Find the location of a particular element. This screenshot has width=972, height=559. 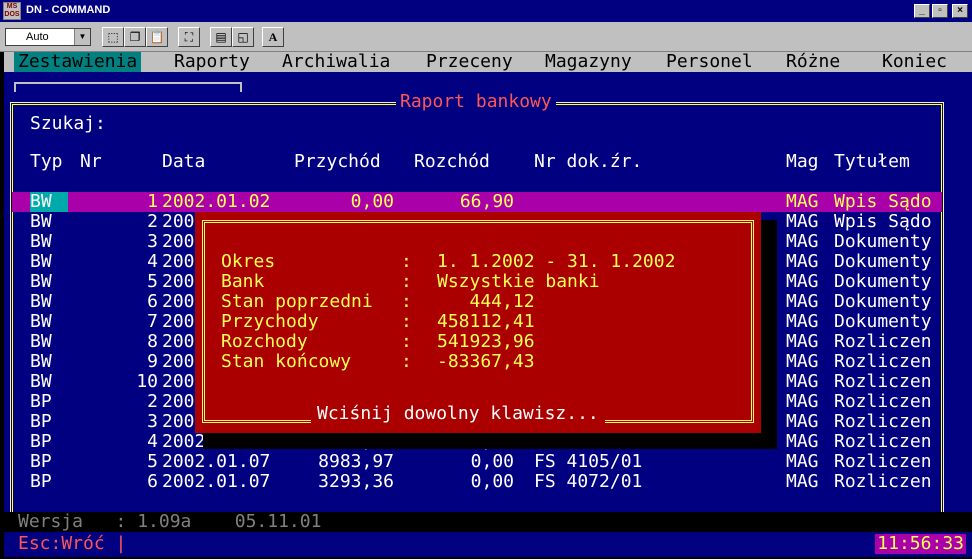

mark-icon: ⬚ is located at coordinates (113, 37).